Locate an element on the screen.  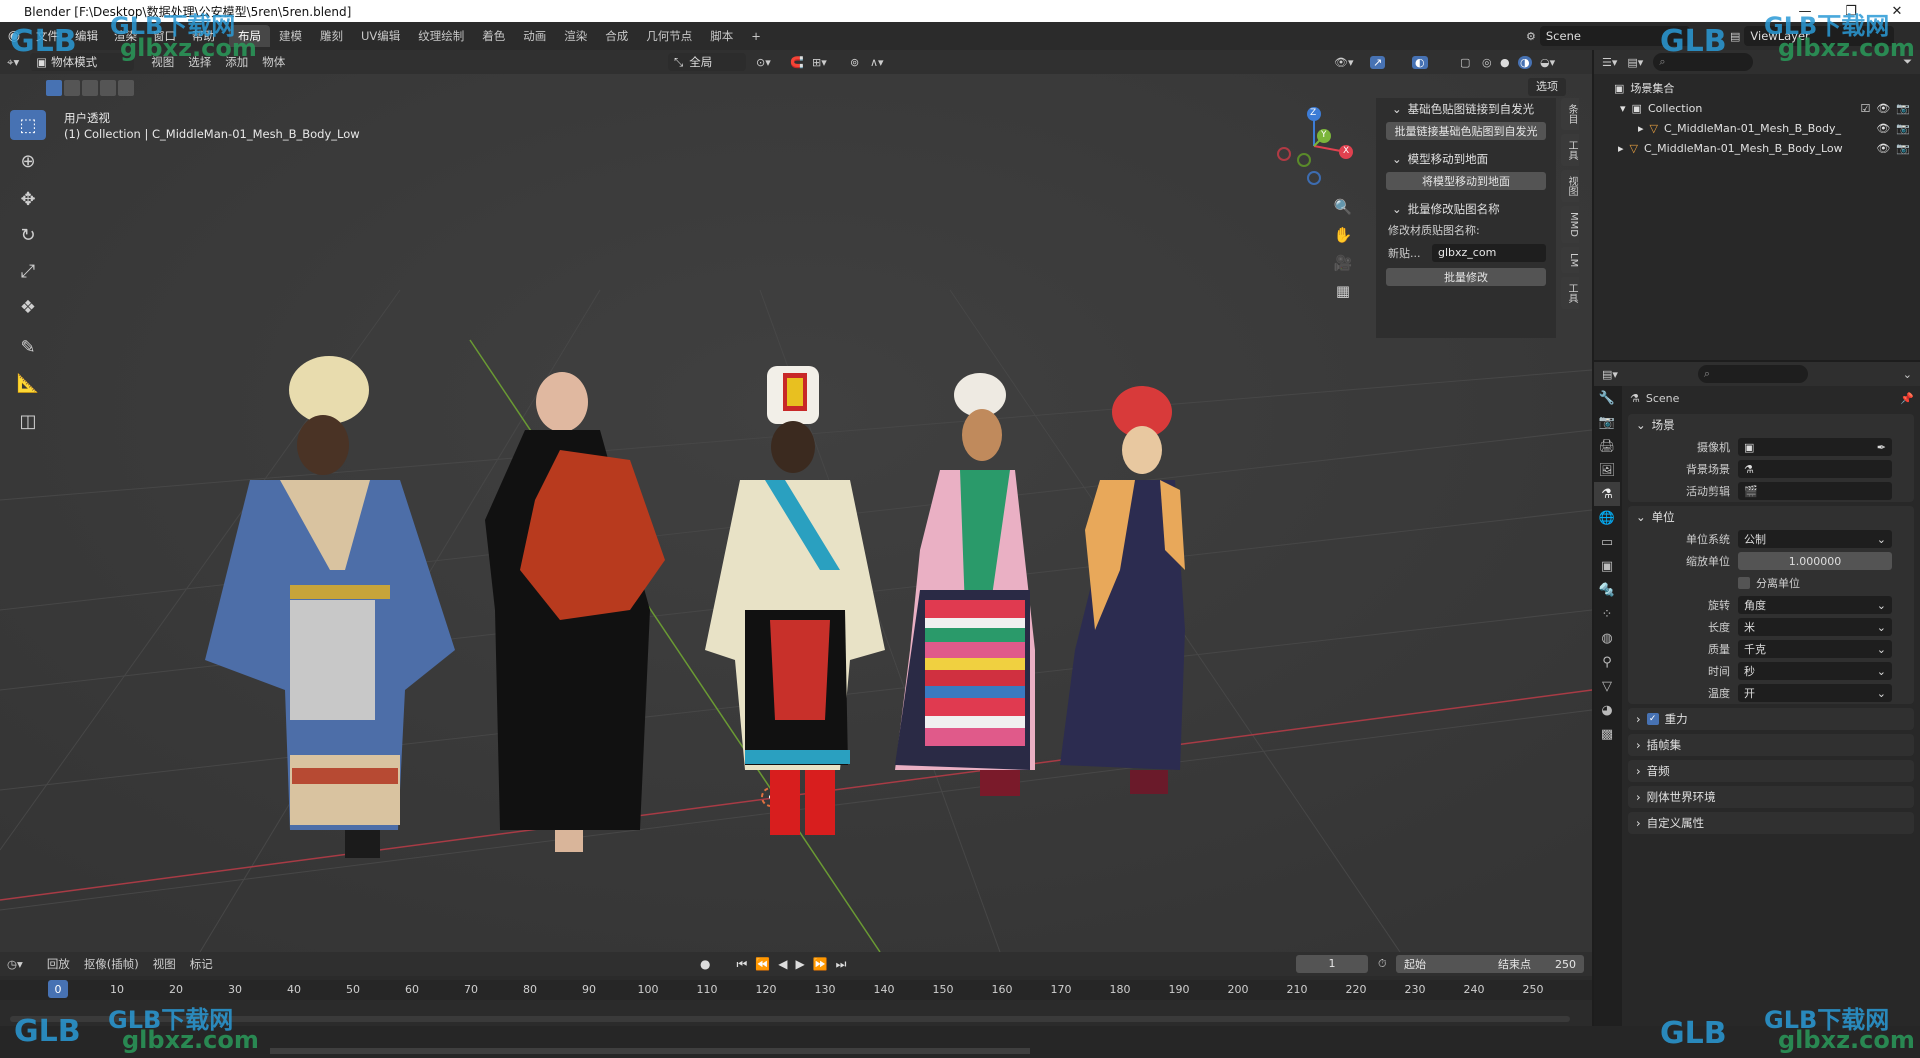
rigid-body-world-header: › 刚体世界环境 is located at coordinates (1771, 797).